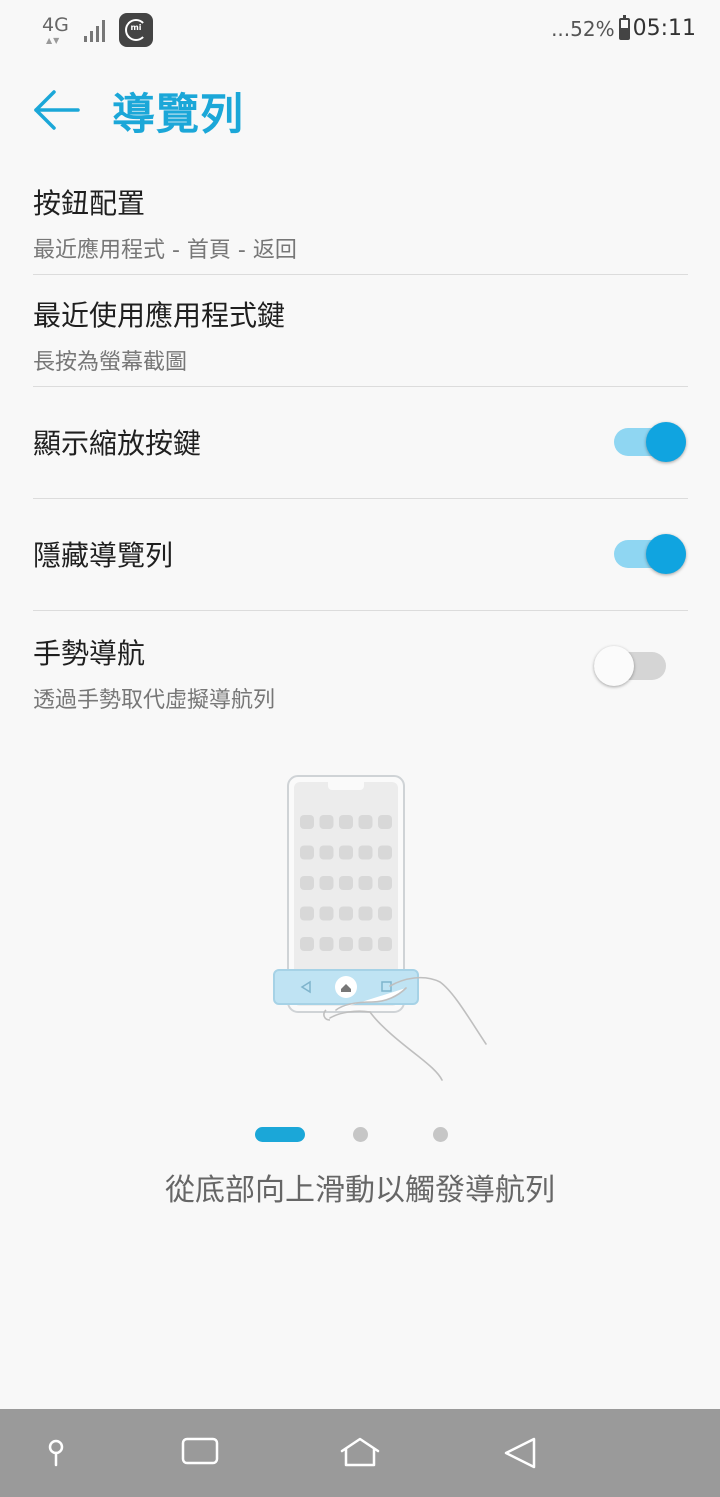  Describe the element at coordinates (89, 203) in the screenshot. I see `setting-title: 按鈕配置` at that location.